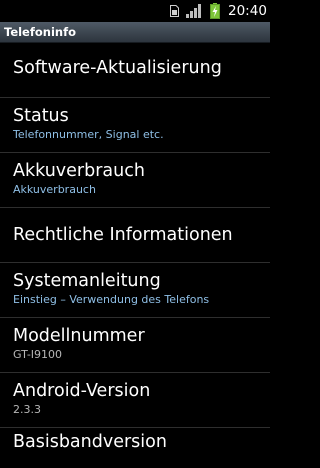 Image resolution: width=320 pixels, height=468 pixels. I want to click on list-item-legal-info: Rechtliche Informationen, so click(135, 235).